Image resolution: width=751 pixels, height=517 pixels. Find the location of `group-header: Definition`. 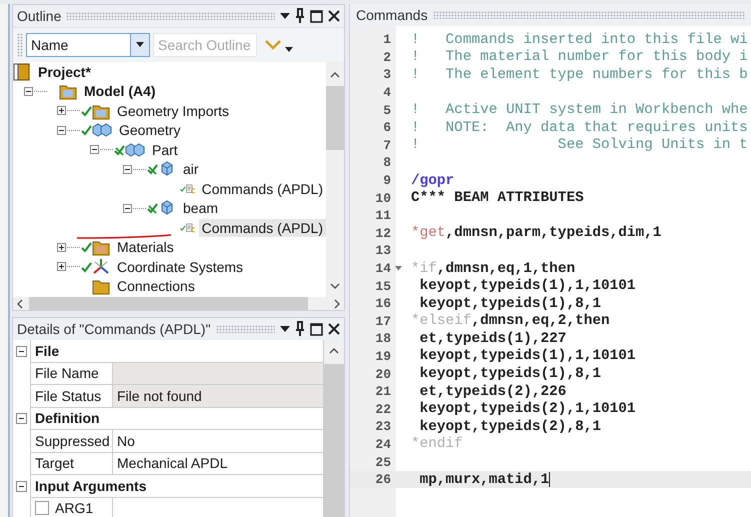

group-header: Definition is located at coordinates (177, 419).